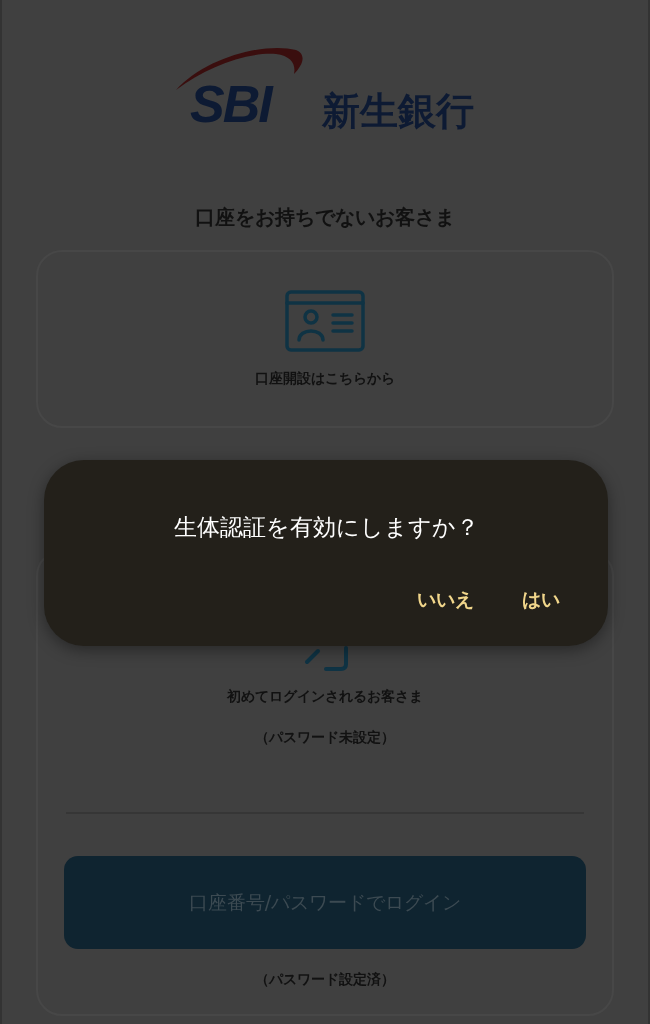  I want to click on id-card-icon, so click(325, 320).